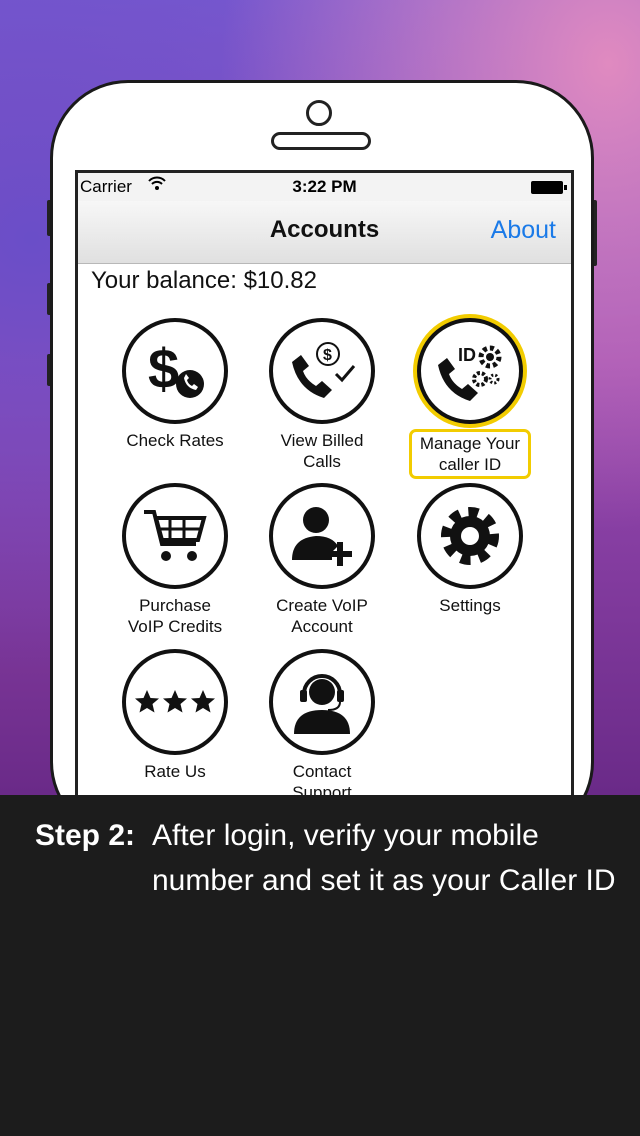 This screenshot has height=1136, width=640. What do you see at coordinates (204, 280) in the screenshot?
I see `balance-label: Your balance: $10.82` at bounding box center [204, 280].